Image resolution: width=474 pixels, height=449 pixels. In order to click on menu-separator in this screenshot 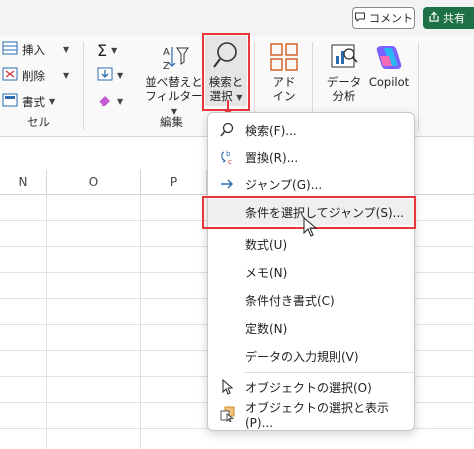, I will do `click(329, 372)`.